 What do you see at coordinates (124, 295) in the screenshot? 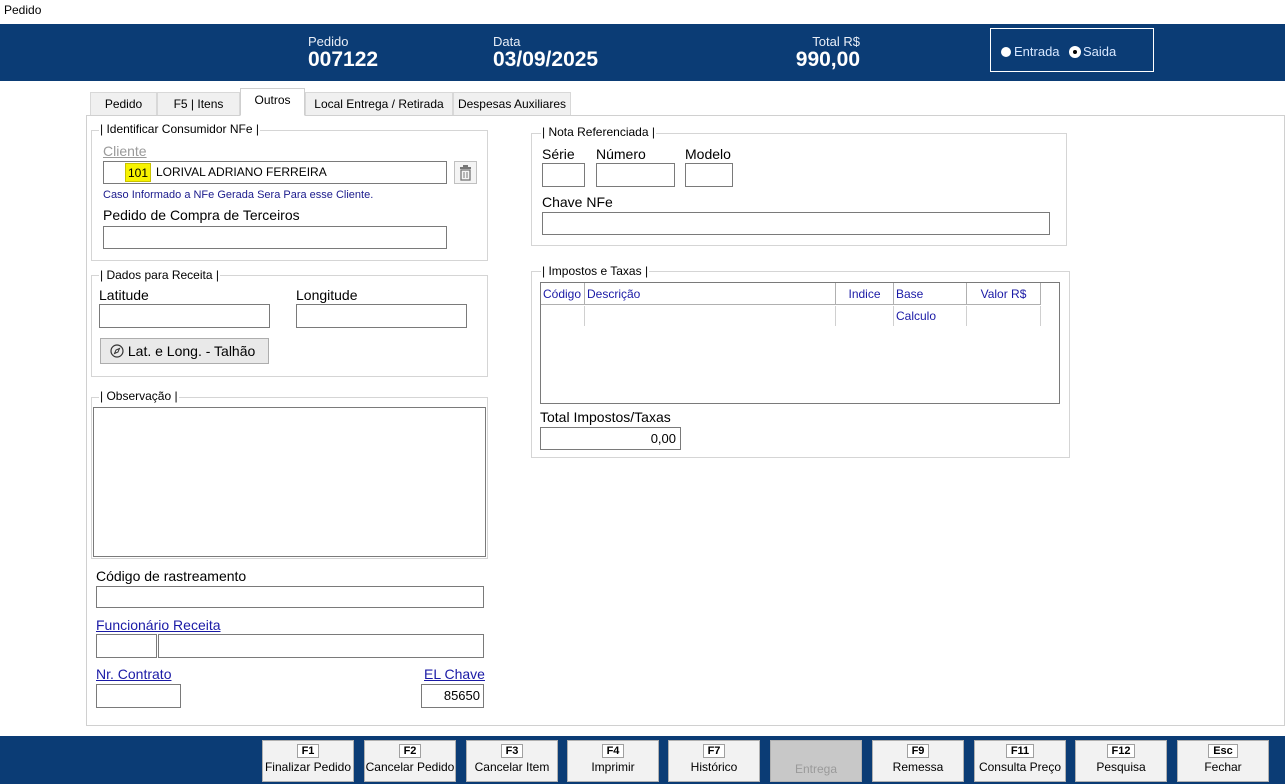
I see `latitude-label: Latitude` at bounding box center [124, 295].